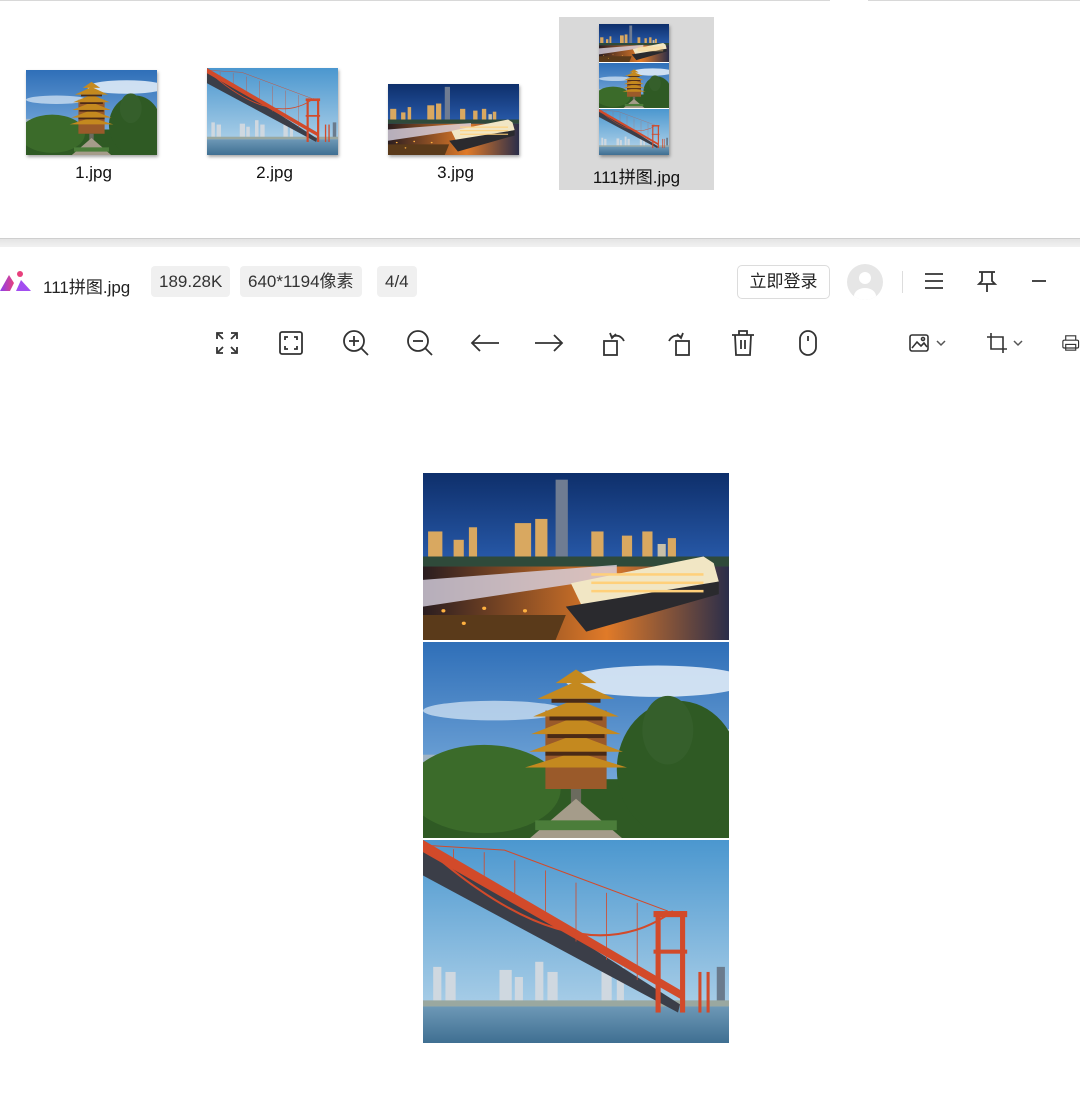  I want to click on file-item-3: 3.jpg, so click(455, 103).